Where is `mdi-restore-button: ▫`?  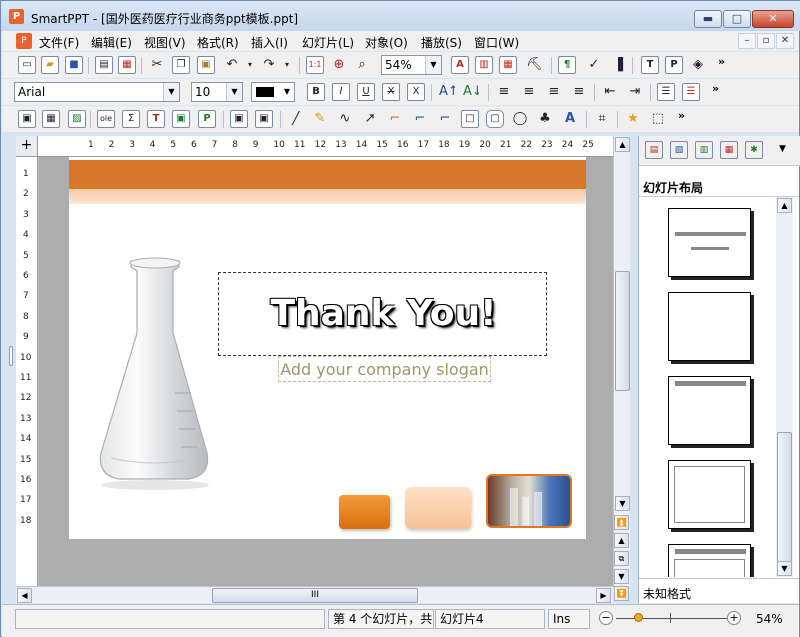
mdi-restore-button: ▫ is located at coordinates (766, 41).